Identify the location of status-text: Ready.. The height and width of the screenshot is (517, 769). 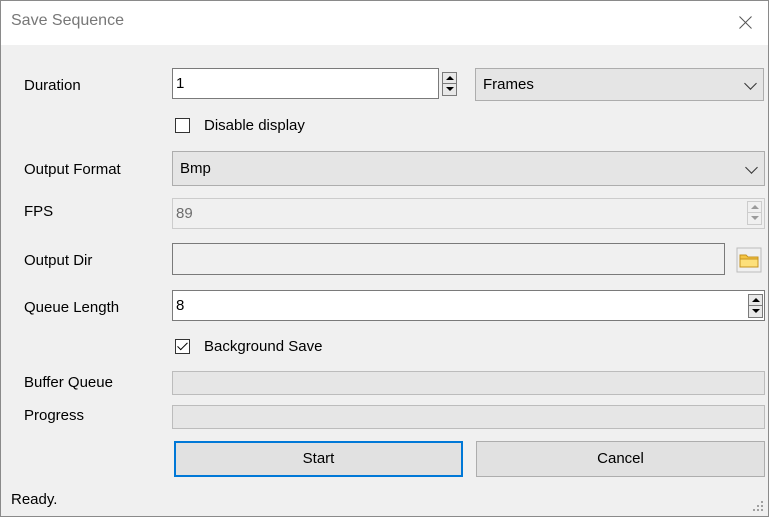
(34, 499).